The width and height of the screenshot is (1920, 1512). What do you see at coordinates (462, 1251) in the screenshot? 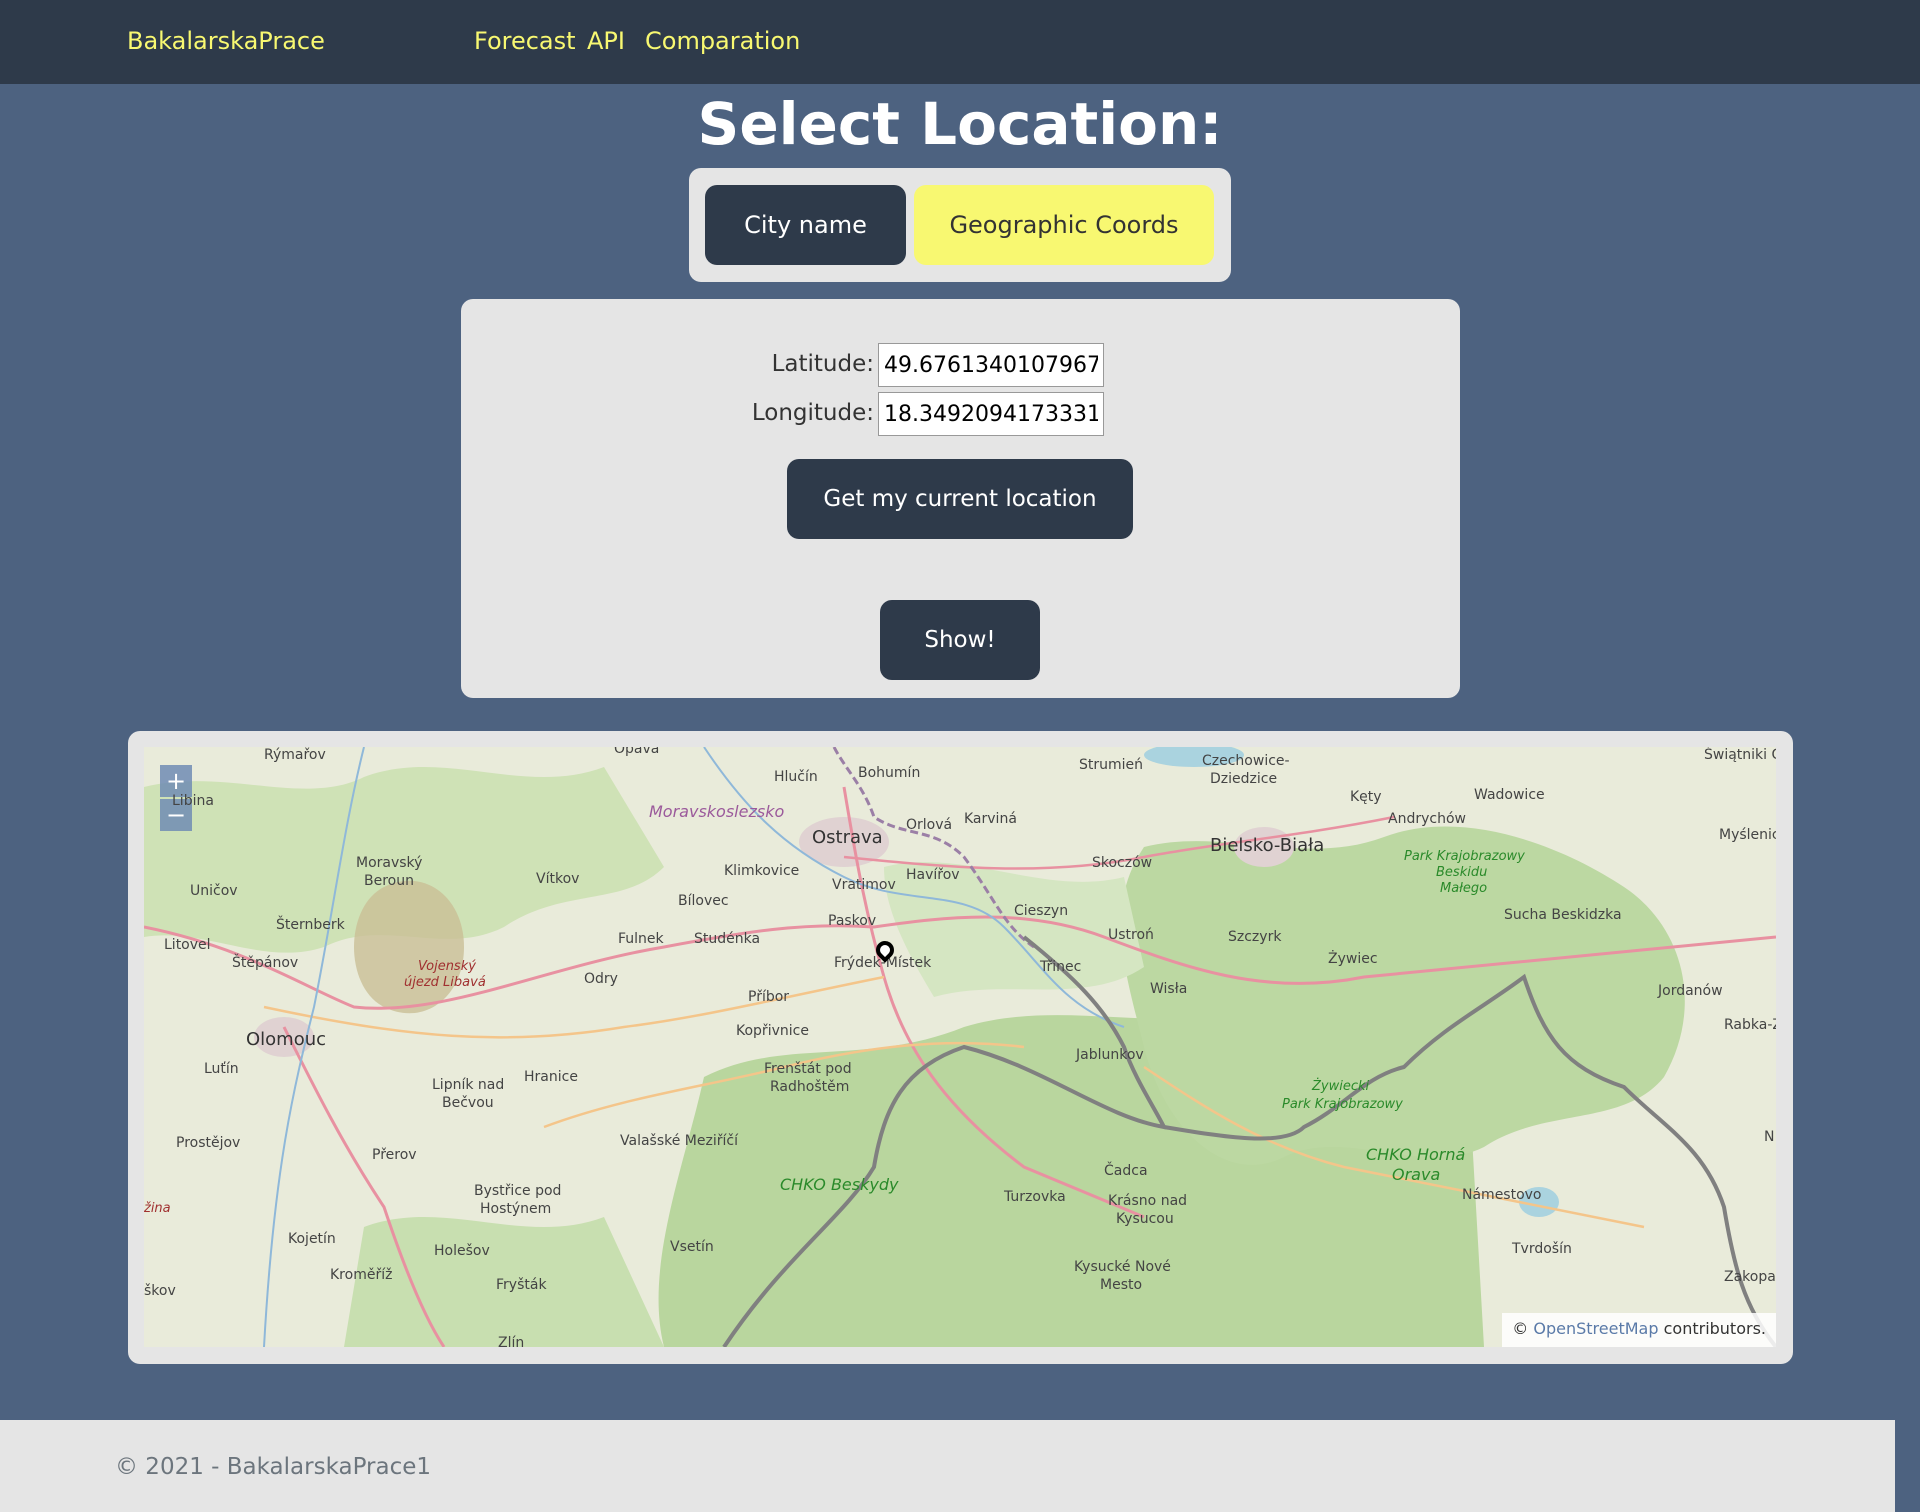
I see `map-label: Holešov` at bounding box center [462, 1251].